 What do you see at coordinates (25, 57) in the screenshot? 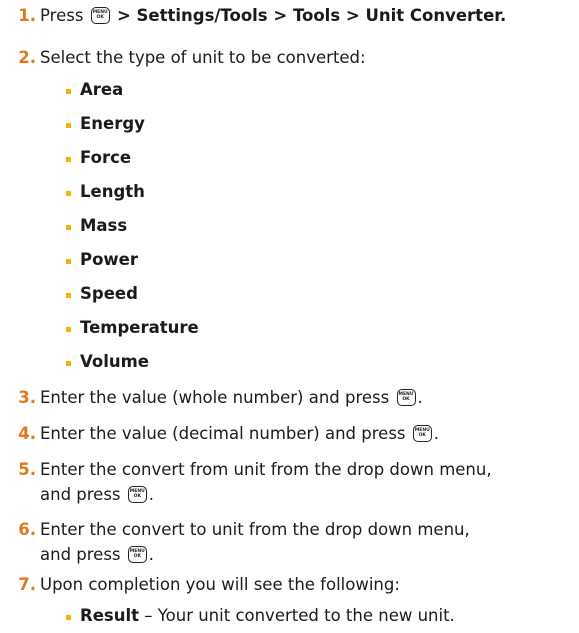
I see `step-number: 2` at bounding box center [25, 57].